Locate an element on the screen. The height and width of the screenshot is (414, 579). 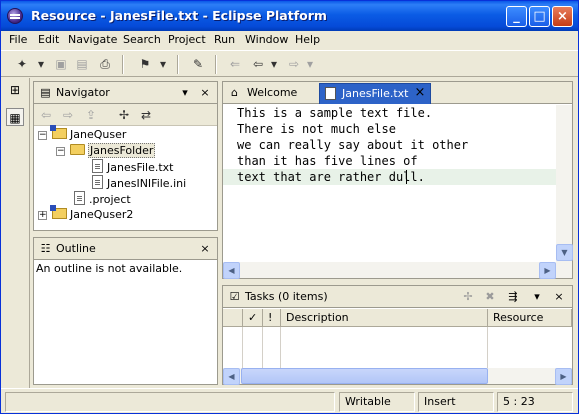
vertical-scrollbar is located at coordinates (564, 183).